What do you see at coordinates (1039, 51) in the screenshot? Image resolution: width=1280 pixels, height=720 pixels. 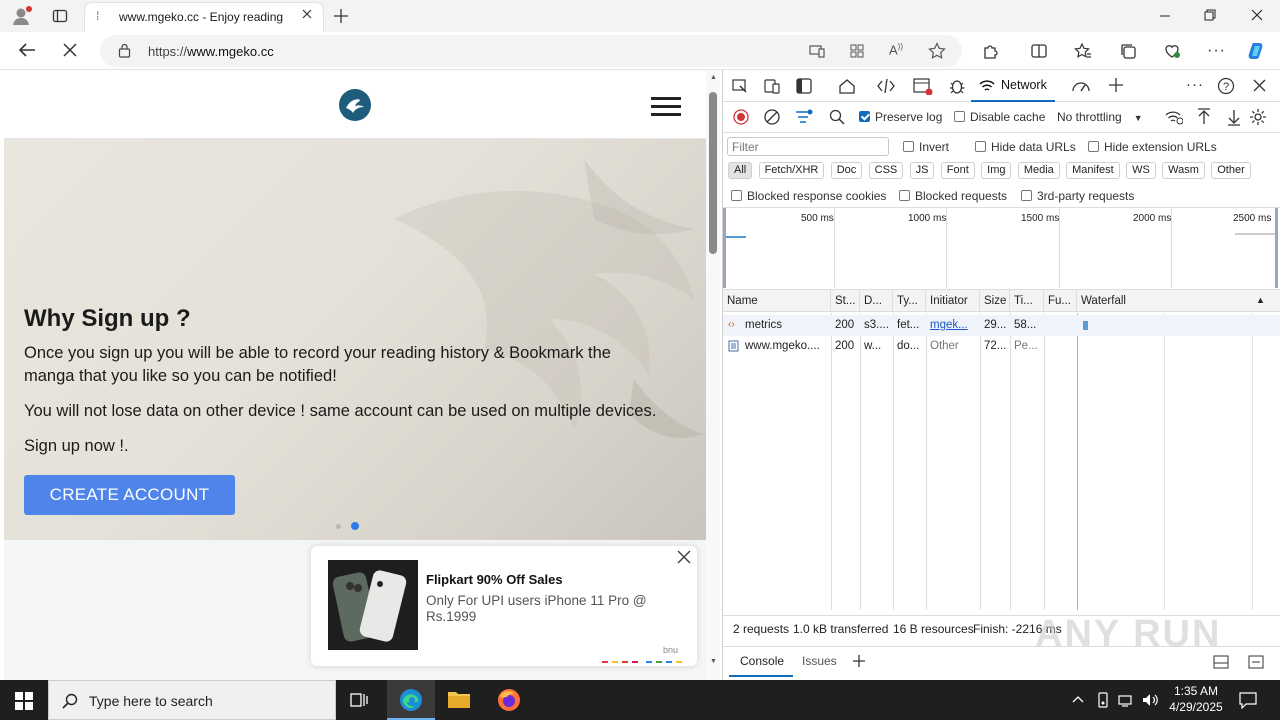 I see `split-screen-icon` at bounding box center [1039, 51].